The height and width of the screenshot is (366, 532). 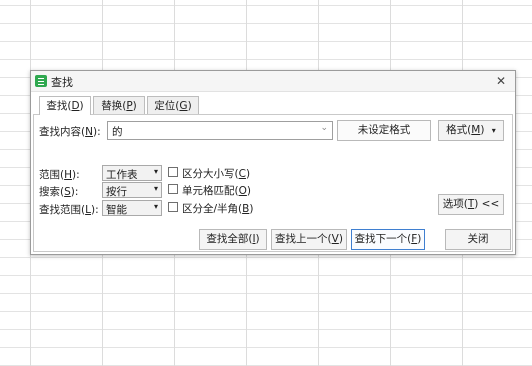 I want to click on find-next-button: 查找下一个(F), so click(x=388, y=239).